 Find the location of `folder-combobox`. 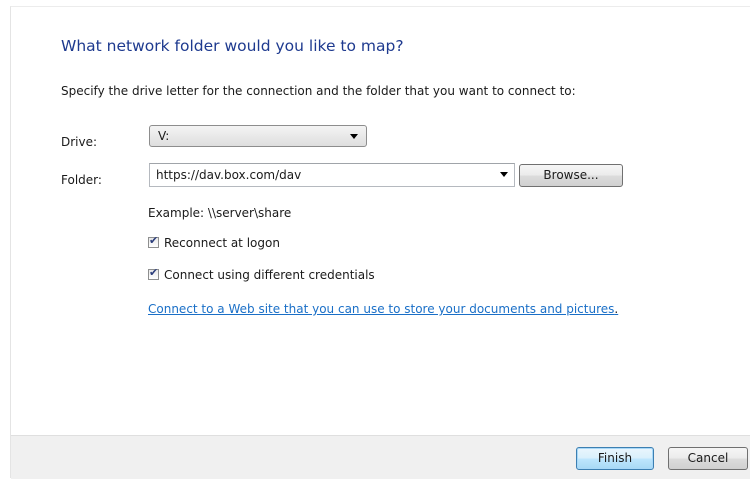

folder-combobox is located at coordinates (332, 175).